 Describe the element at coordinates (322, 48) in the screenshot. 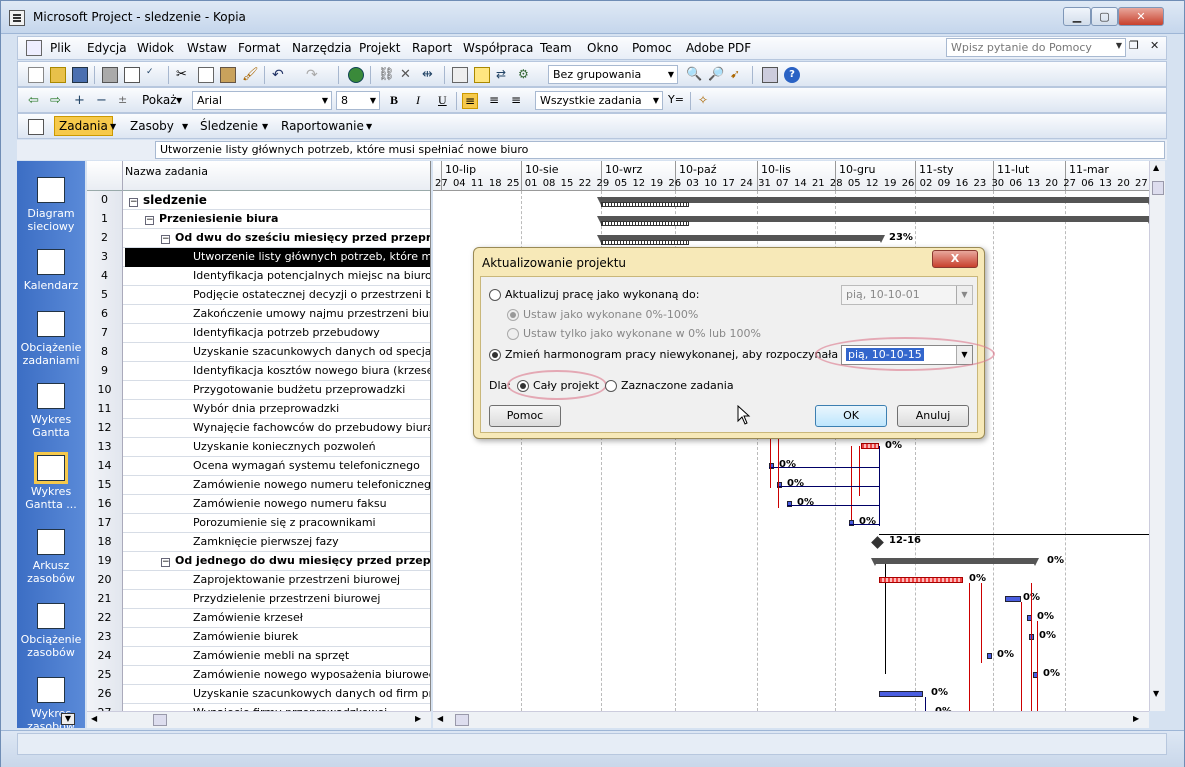

I see `menu-narzedzia: Narzędzia` at that location.